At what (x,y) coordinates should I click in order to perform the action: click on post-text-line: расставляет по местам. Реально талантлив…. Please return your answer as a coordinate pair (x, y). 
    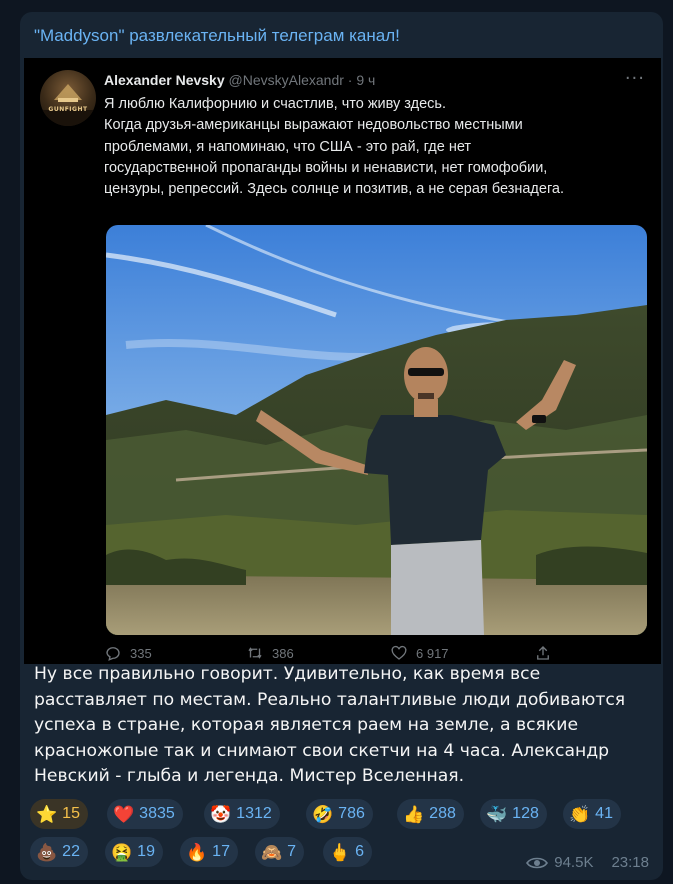
    Looking at the image, I should click on (330, 699).